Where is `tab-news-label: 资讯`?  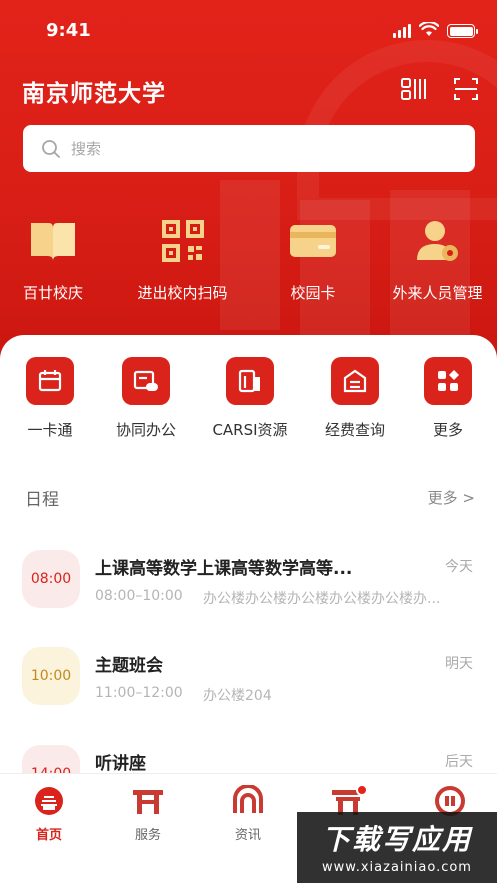
tab-news-label: 资讯 is located at coordinates (247, 835).